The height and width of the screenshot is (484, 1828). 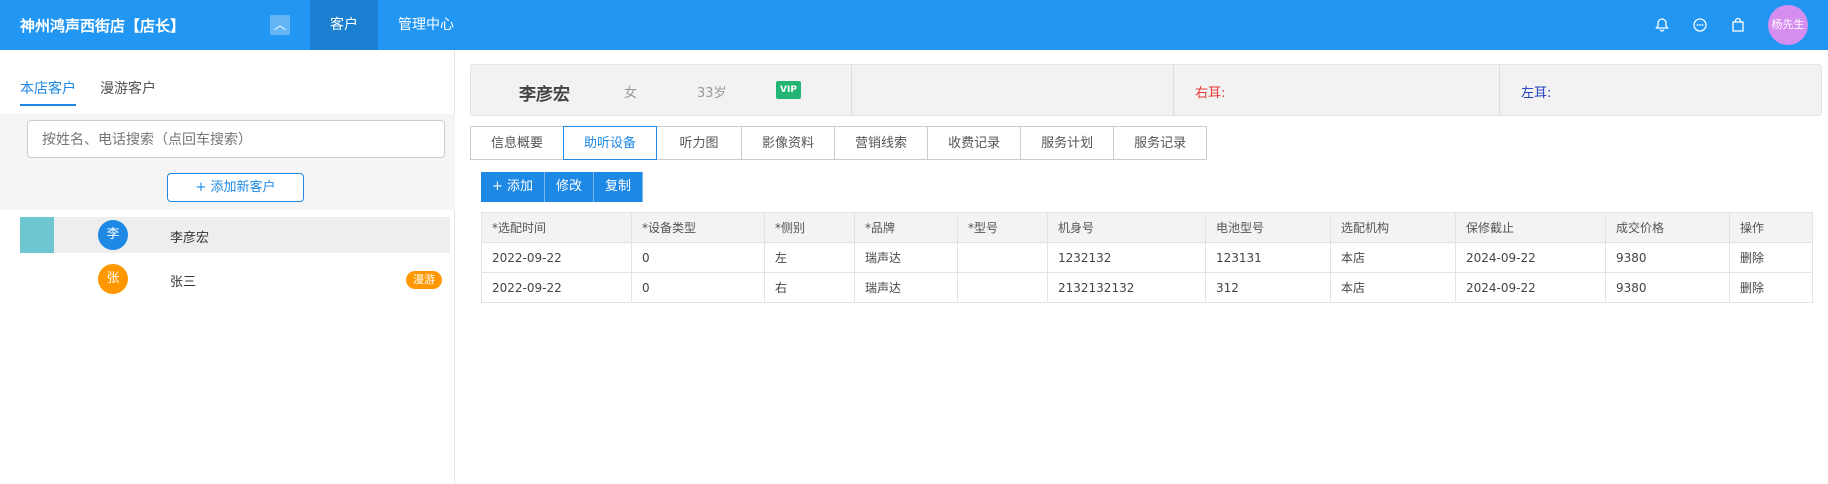 I want to click on vip-badge: VIP, so click(x=788, y=90).